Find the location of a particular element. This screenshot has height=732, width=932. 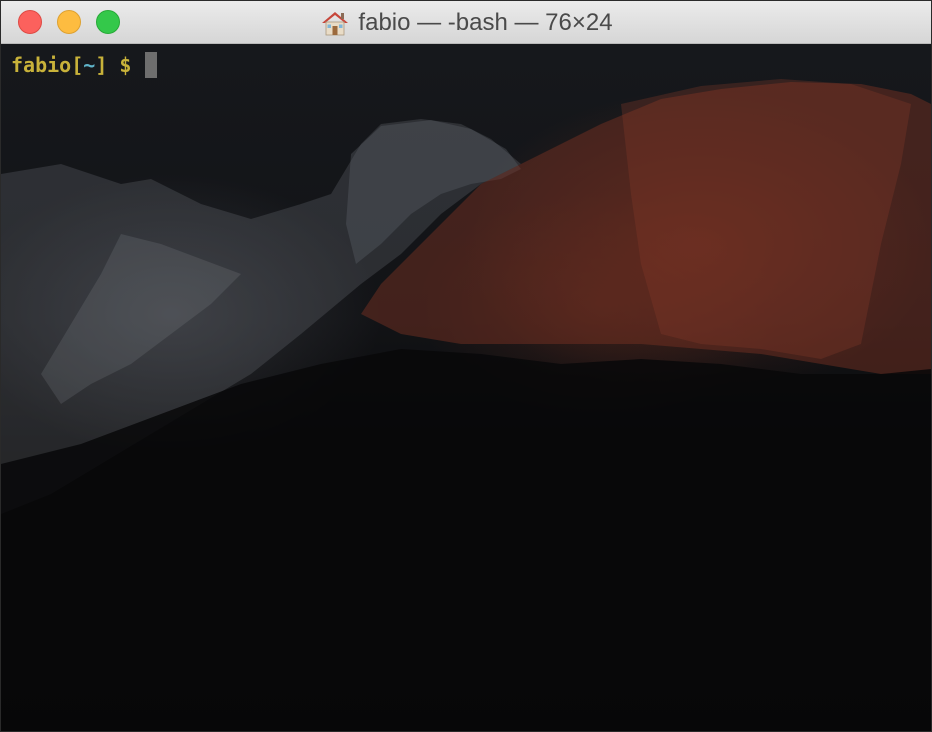

window-title: fabio — -bash — 76×24 is located at coordinates (485, 22).